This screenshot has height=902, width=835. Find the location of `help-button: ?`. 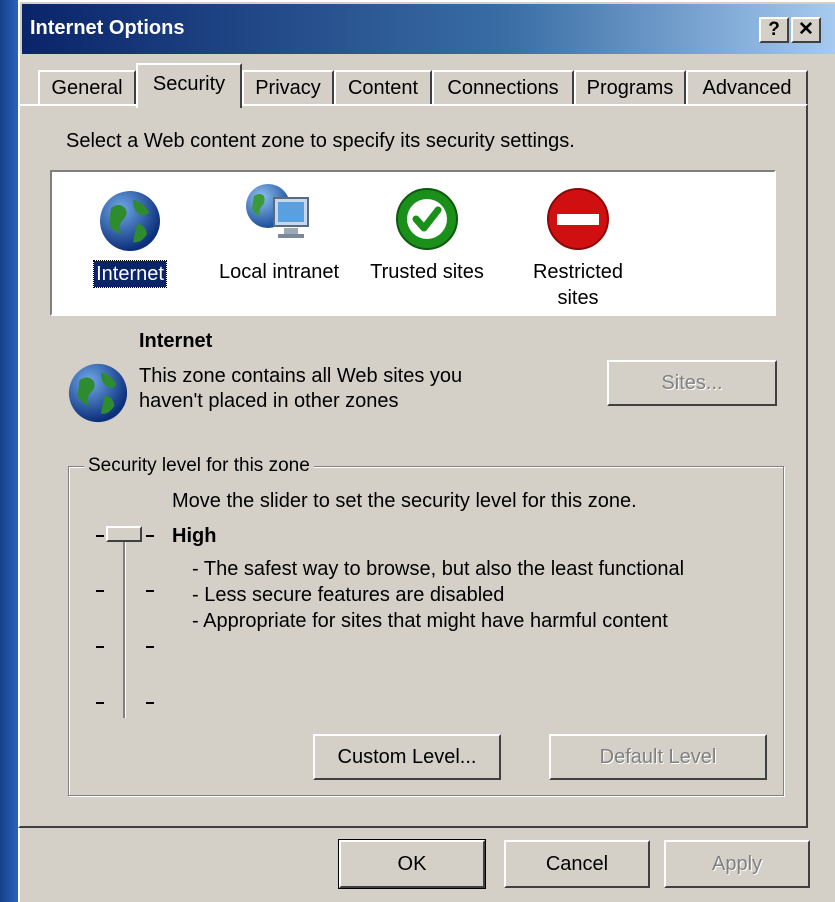

help-button: ? is located at coordinates (774, 30).